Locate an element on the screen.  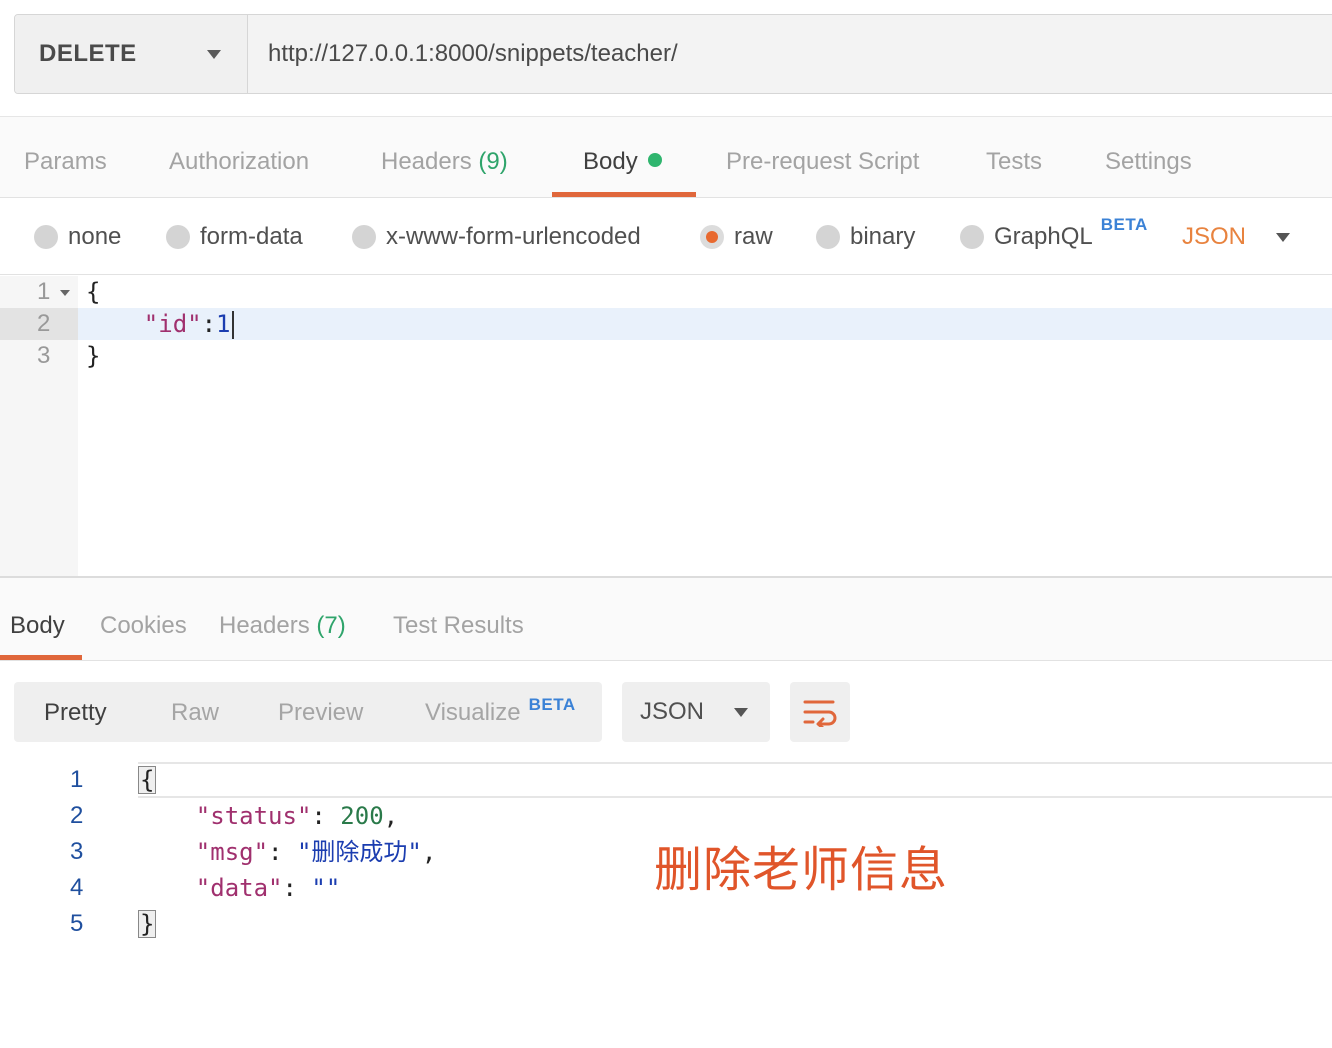
tab-label: Cookies is located at coordinates (143, 625).